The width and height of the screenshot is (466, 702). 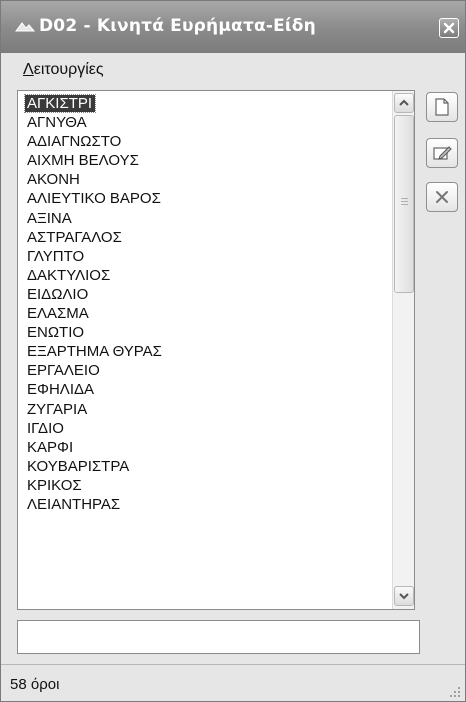 I want to click on list-item-label: ΑΞΙΝΑ, so click(x=49, y=218).